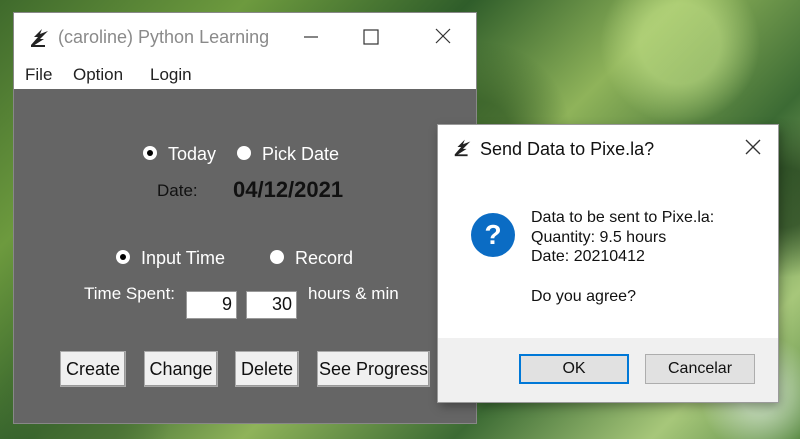 Image resolution: width=800 pixels, height=439 pixels. Describe the element at coordinates (288, 189) in the screenshot. I see `date-value: 04/12/2021` at that location.